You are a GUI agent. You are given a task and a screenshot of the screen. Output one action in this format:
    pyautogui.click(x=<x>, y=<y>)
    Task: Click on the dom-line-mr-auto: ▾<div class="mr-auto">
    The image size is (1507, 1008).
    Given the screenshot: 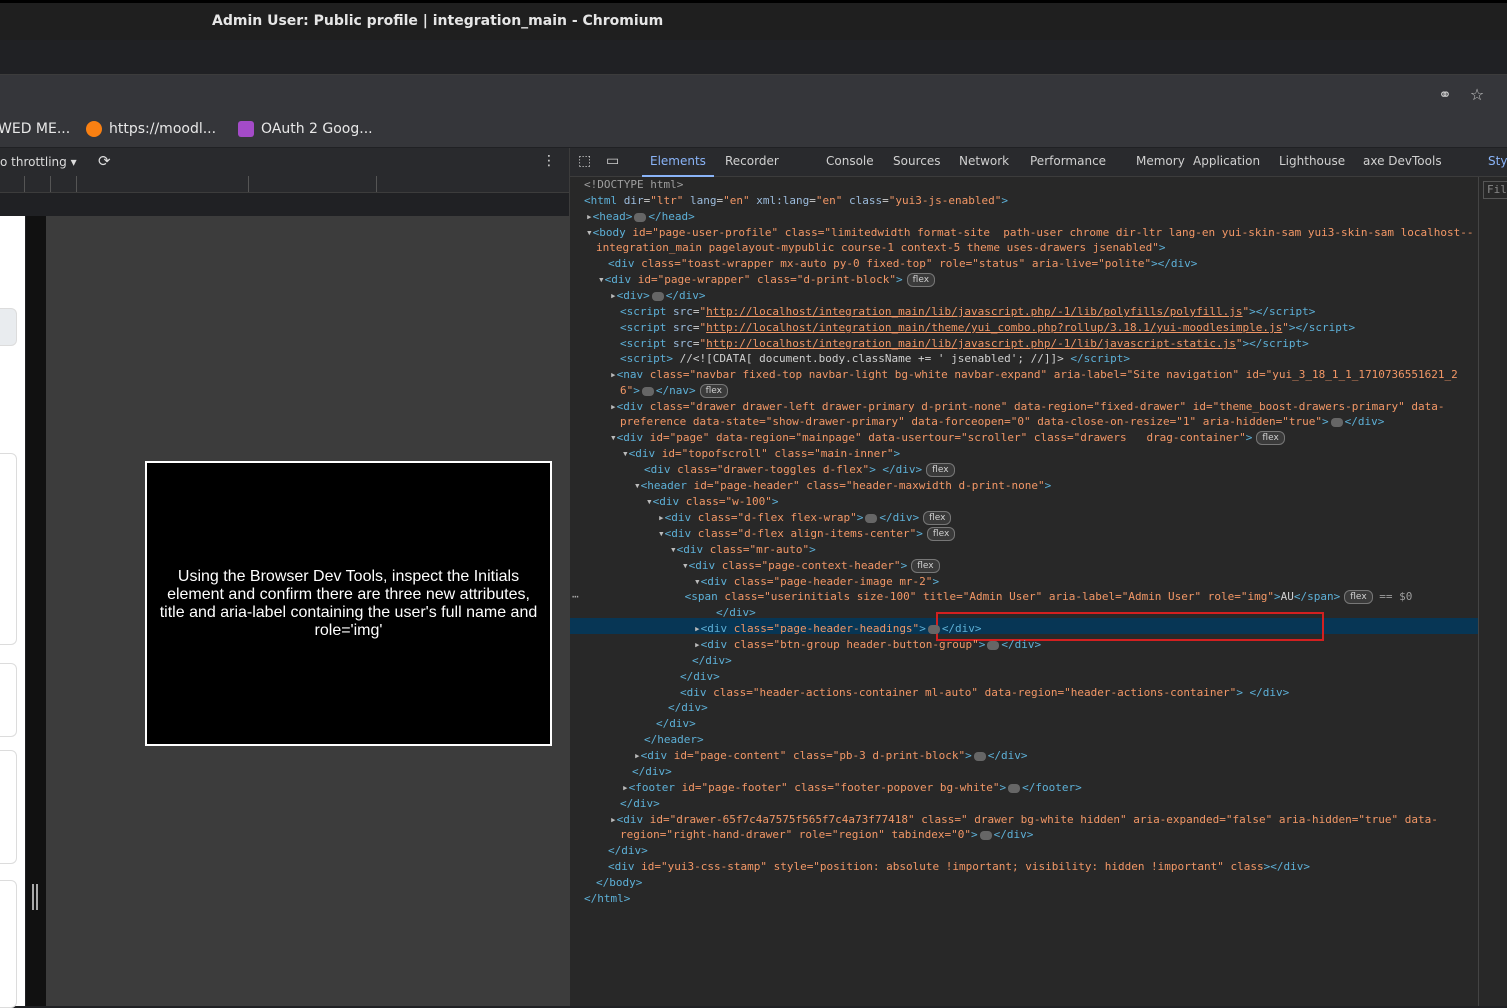 What is the action you would take?
    pyautogui.click(x=743, y=550)
    